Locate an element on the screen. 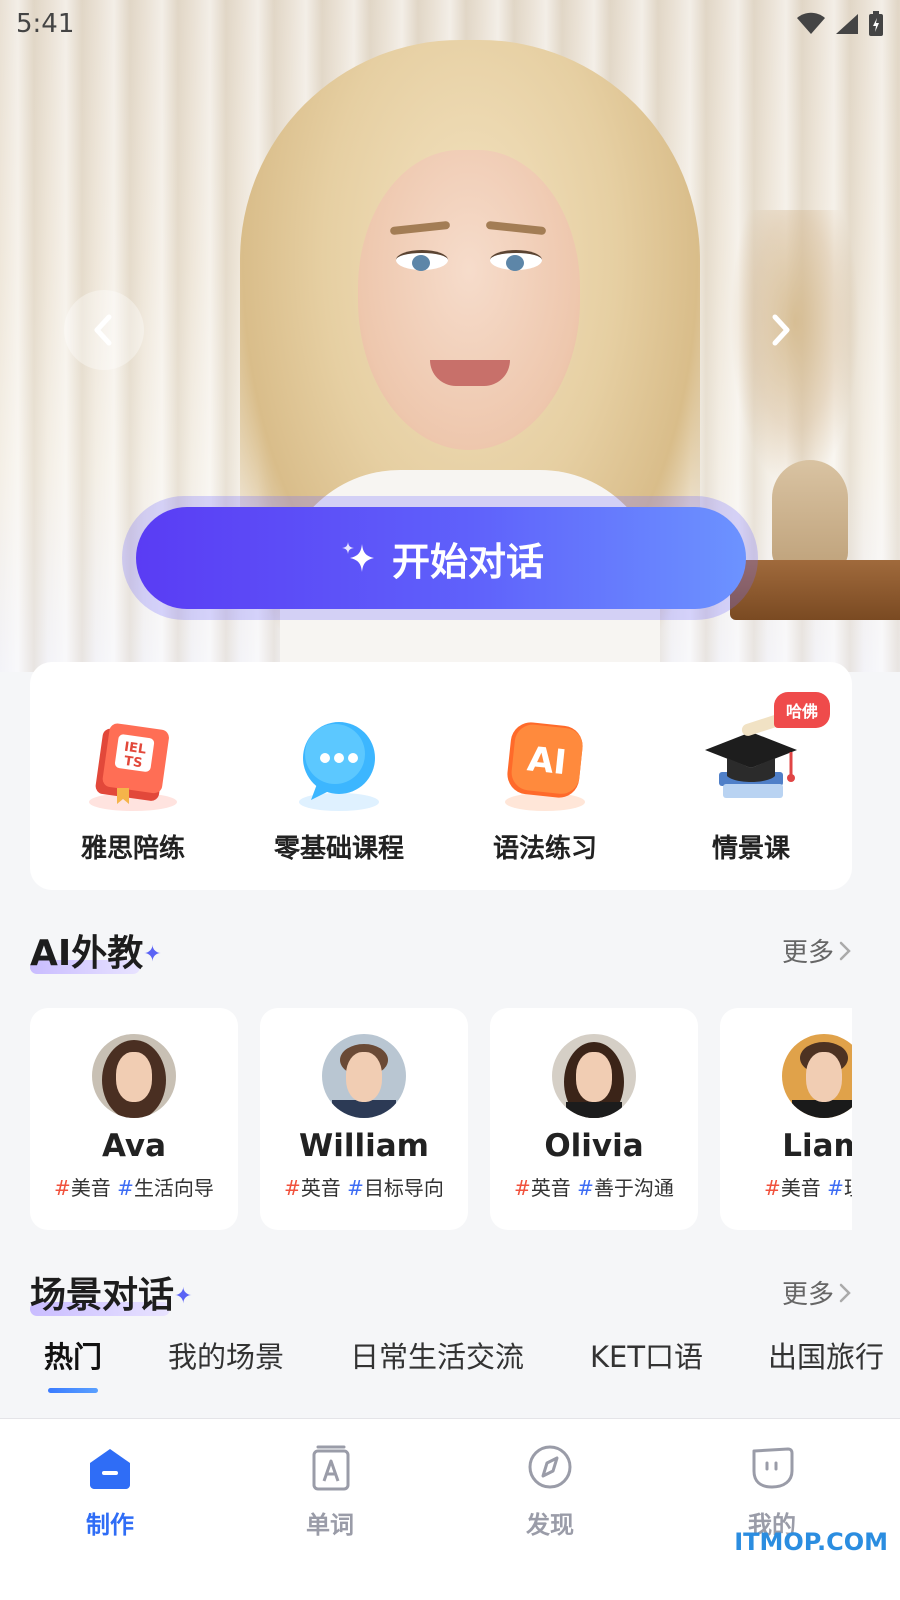  teacher-card-william: William #英音 #目标导向 is located at coordinates (364, 1119).